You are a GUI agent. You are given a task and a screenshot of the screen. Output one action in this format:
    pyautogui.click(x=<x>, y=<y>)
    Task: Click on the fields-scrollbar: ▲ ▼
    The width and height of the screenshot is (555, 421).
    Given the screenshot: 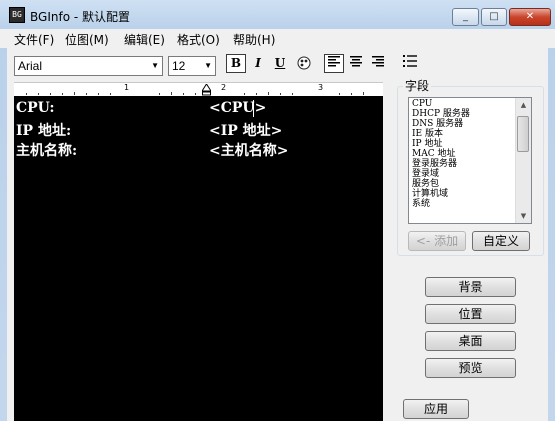 What is the action you would take?
    pyautogui.click(x=523, y=160)
    